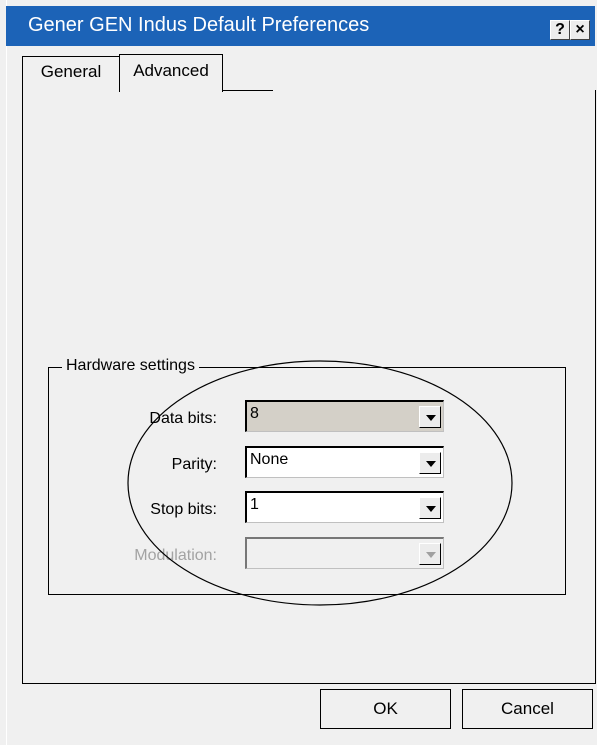 Image resolution: width=597 pixels, height=745 pixels. I want to click on close-icon: ×, so click(580, 30).